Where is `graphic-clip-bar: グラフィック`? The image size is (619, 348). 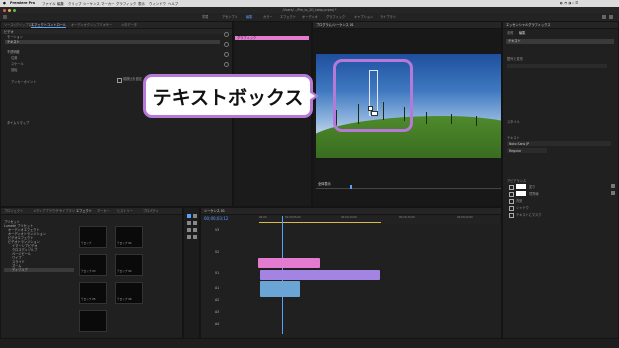 graphic-clip-bar: グラフィック is located at coordinates (272, 38).